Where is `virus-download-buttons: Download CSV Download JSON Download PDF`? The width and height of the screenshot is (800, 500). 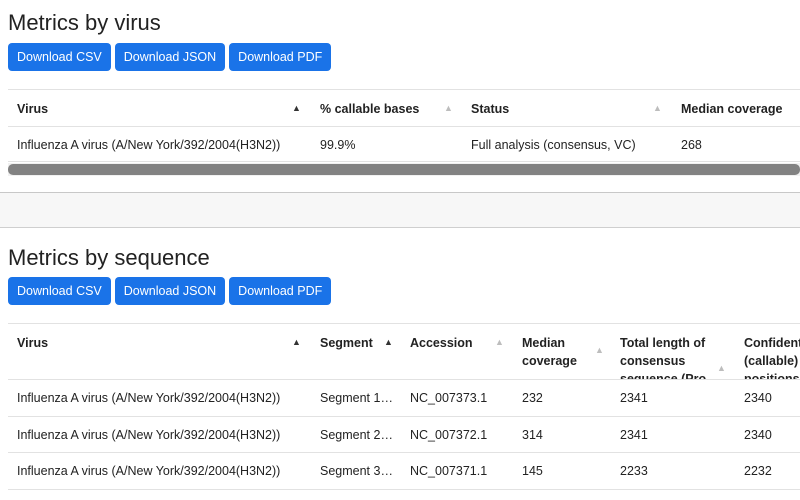 virus-download-buttons: Download CSV Download JSON Download PDF is located at coordinates (170, 57).